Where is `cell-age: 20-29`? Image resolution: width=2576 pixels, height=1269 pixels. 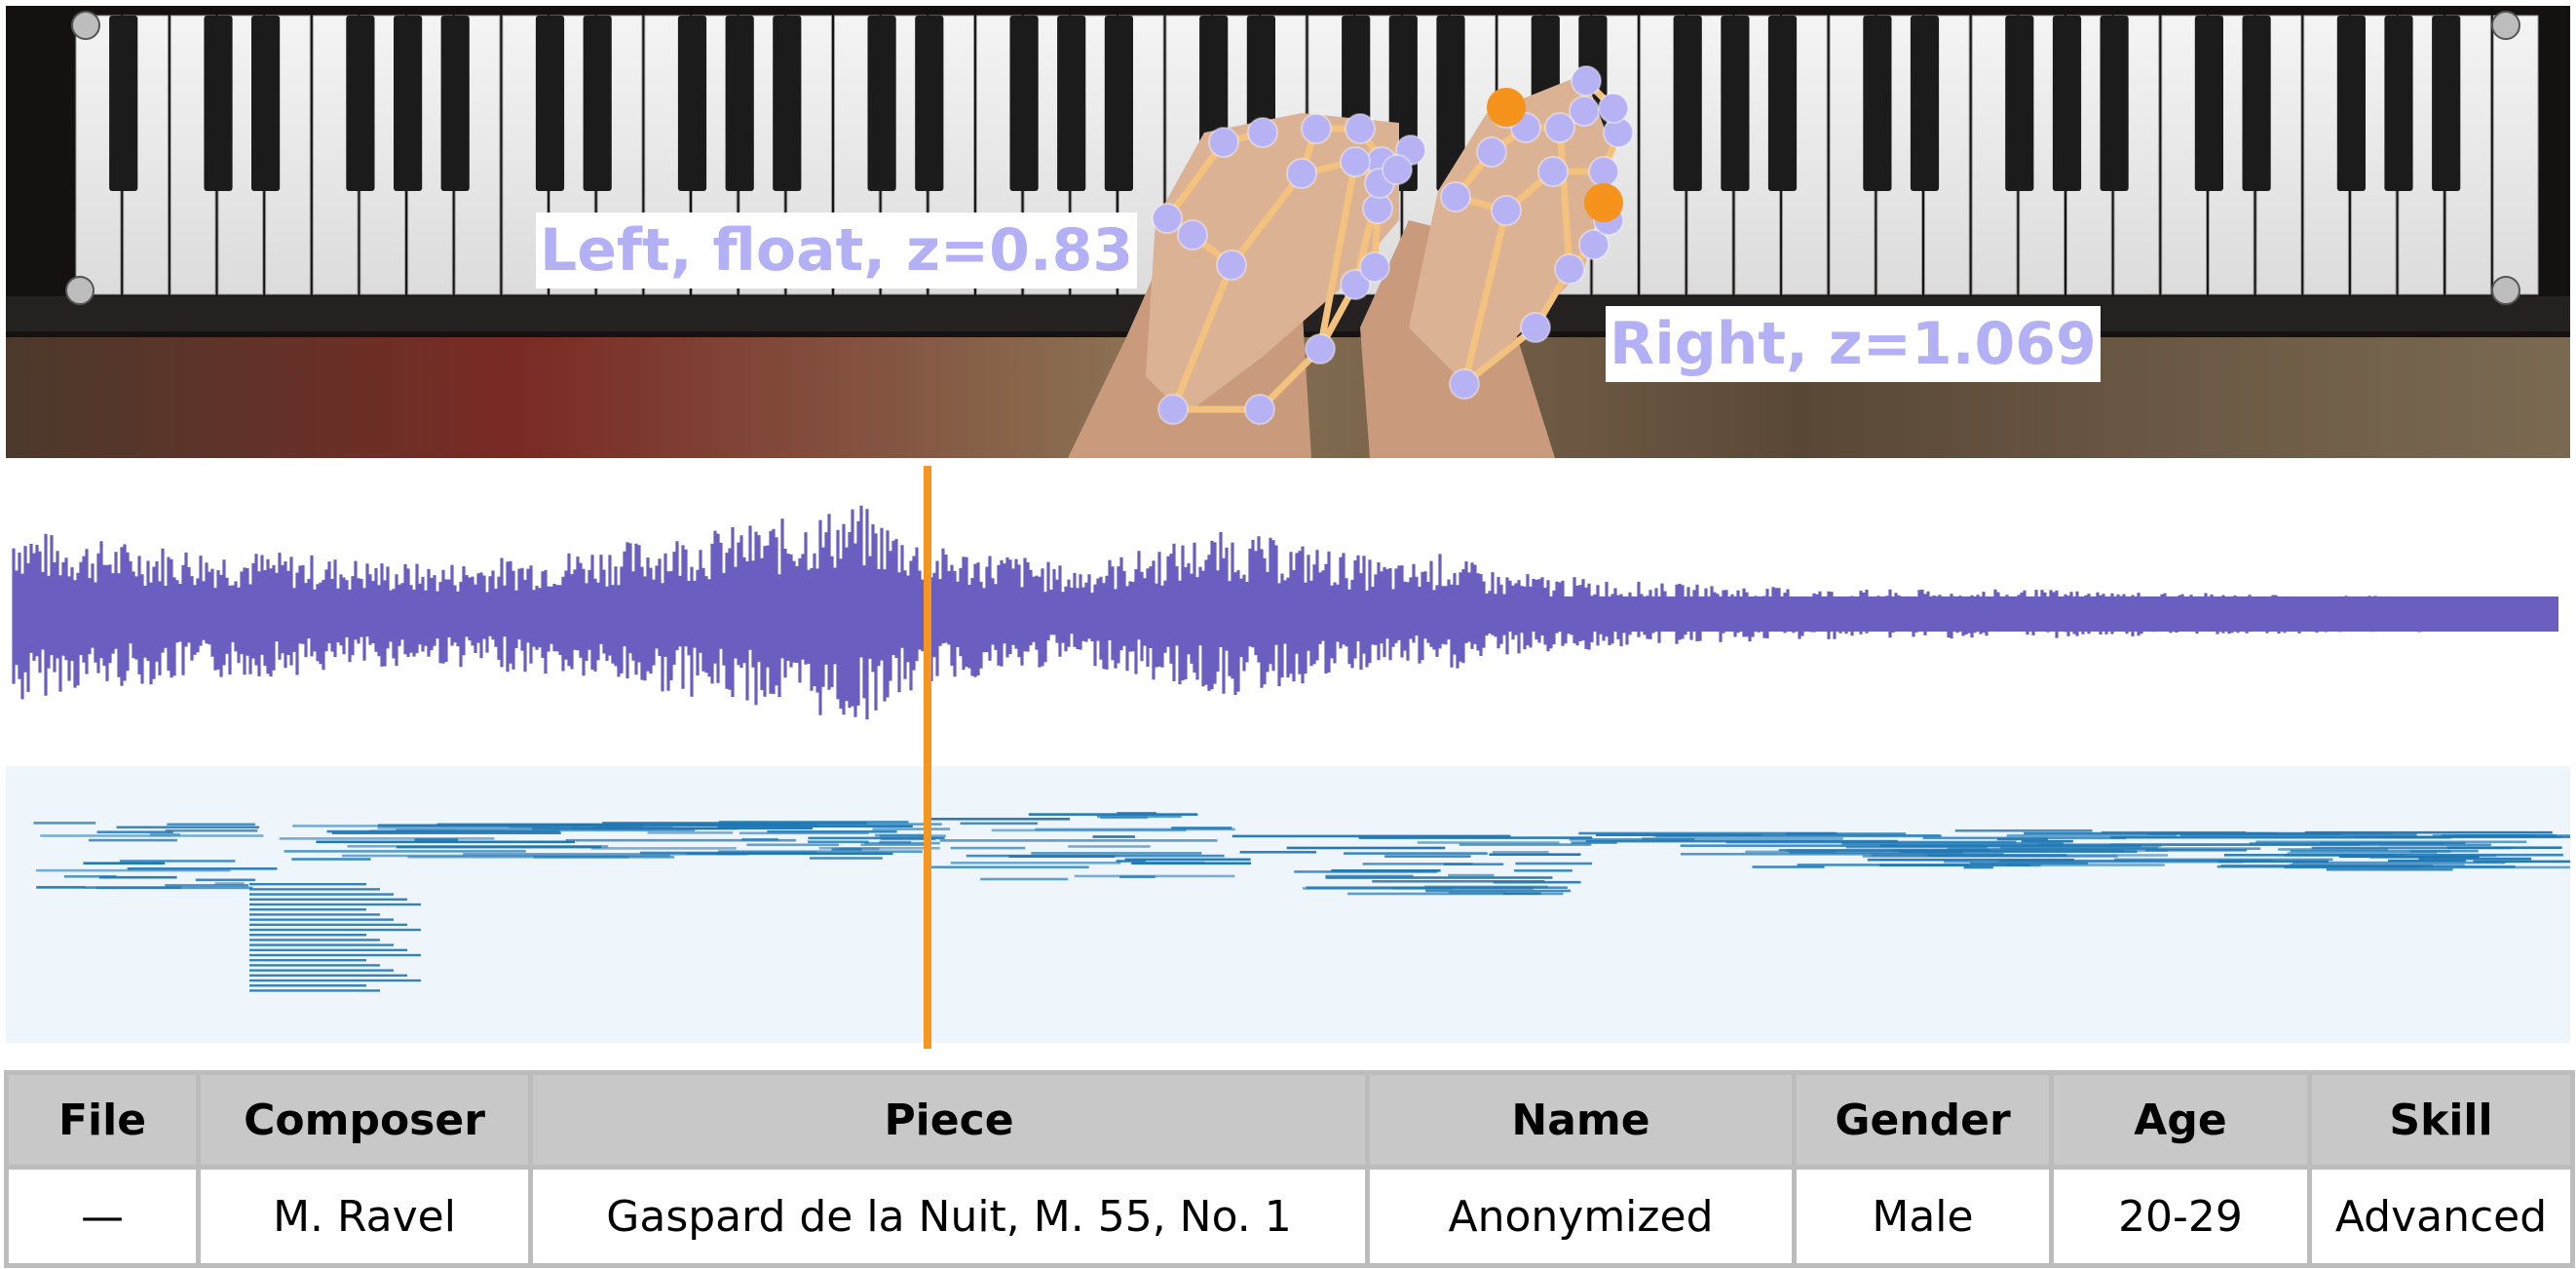
cell-age: 20-29 is located at coordinates (2180, 1216).